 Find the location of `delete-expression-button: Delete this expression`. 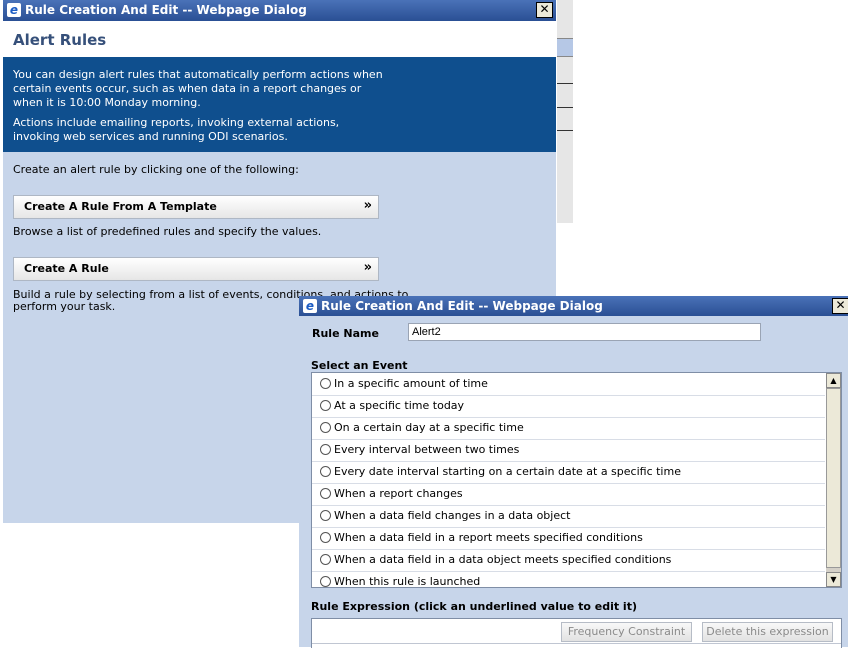

delete-expression-button: Delete this expression is located at coordinates (767, 632).